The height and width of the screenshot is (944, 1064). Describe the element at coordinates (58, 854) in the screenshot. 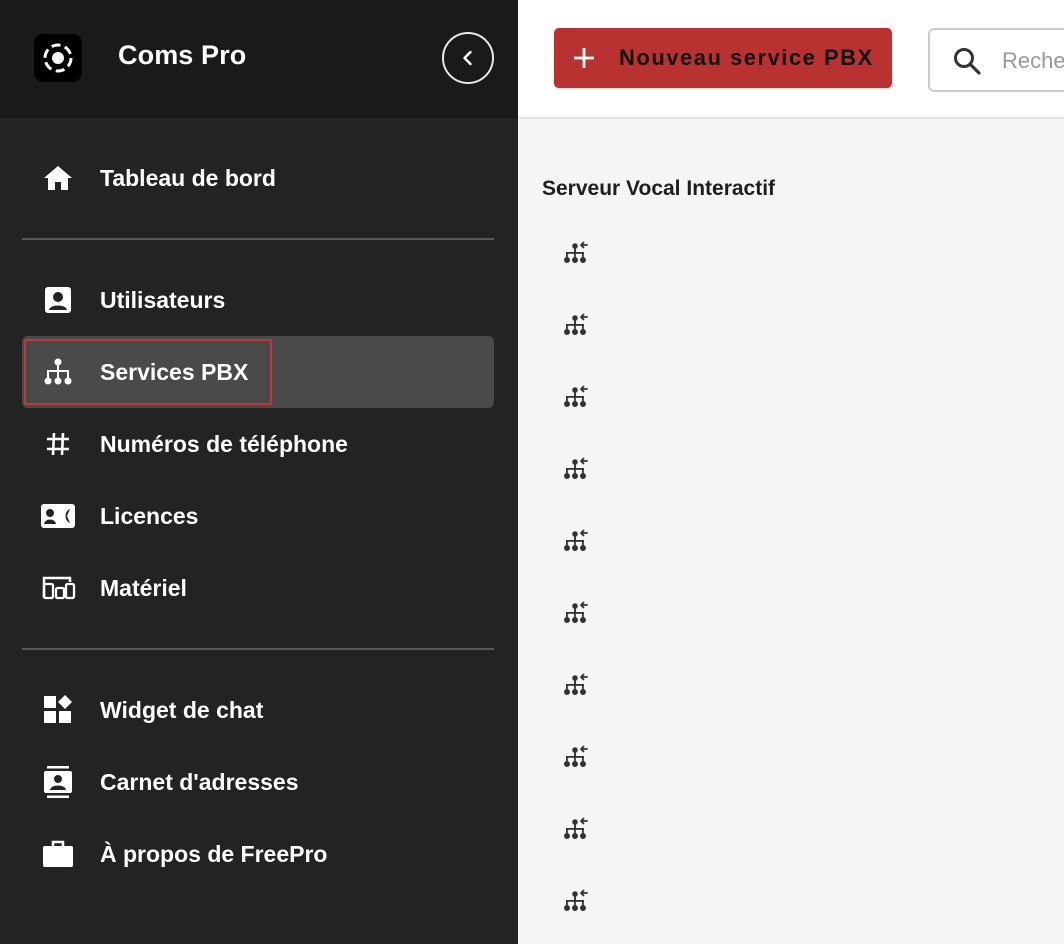

I see `briefcase-icon` at that location.